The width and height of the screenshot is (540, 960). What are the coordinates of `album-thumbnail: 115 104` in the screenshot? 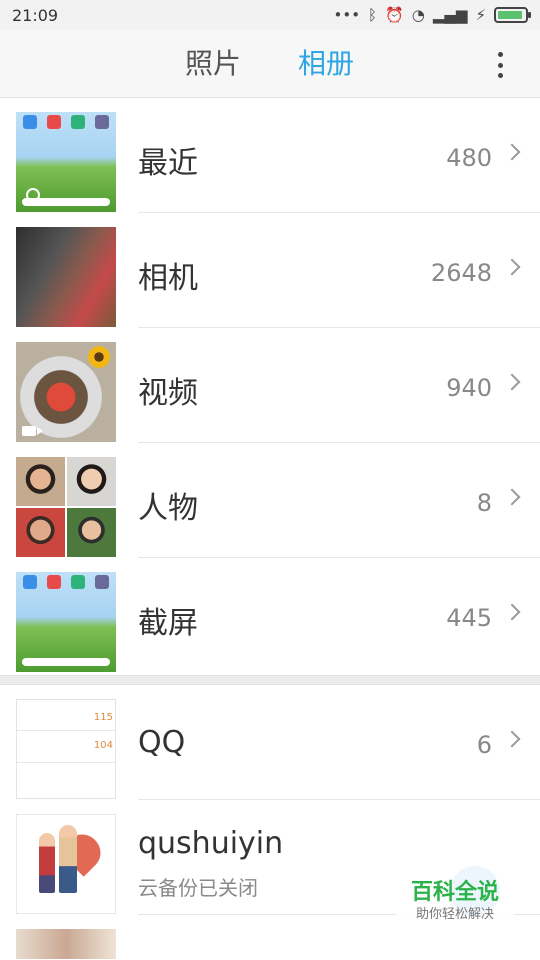 It's located at (66, 749).